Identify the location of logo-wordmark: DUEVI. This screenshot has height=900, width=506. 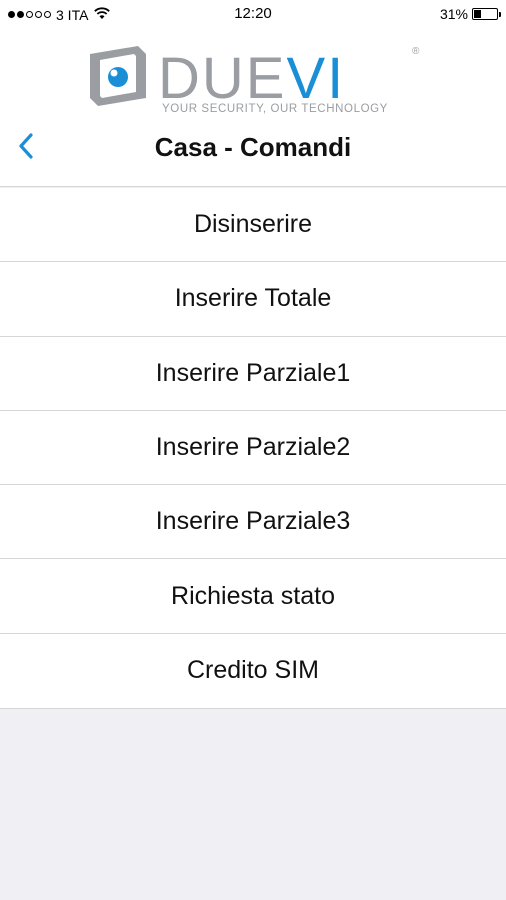
(251, 78).